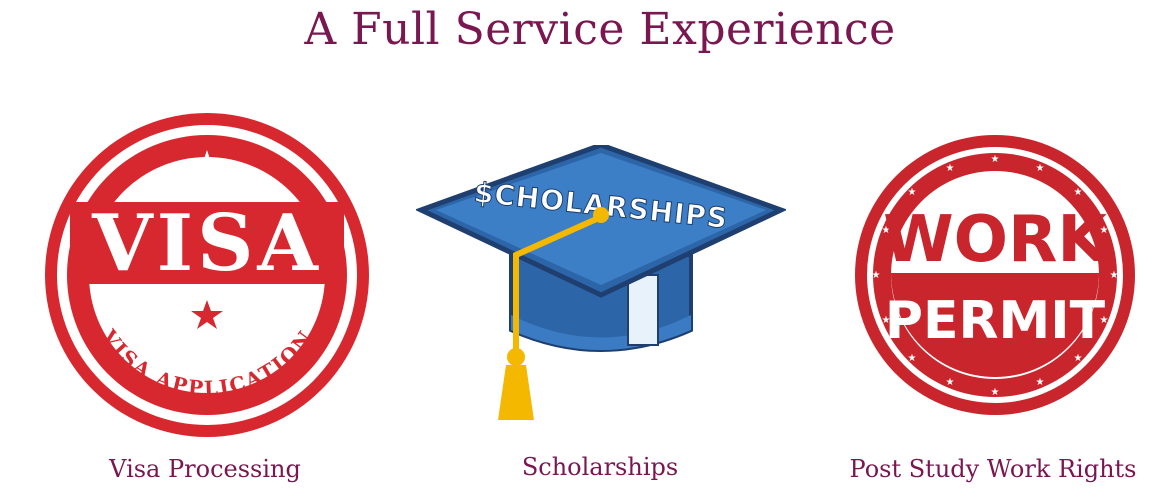 This screenshot has width=1166, height=494. Describe the element at coordinates (993, 469) in the screenshot. I see `post-study-work-rights-caption: Post Study Work Rights` at that location.